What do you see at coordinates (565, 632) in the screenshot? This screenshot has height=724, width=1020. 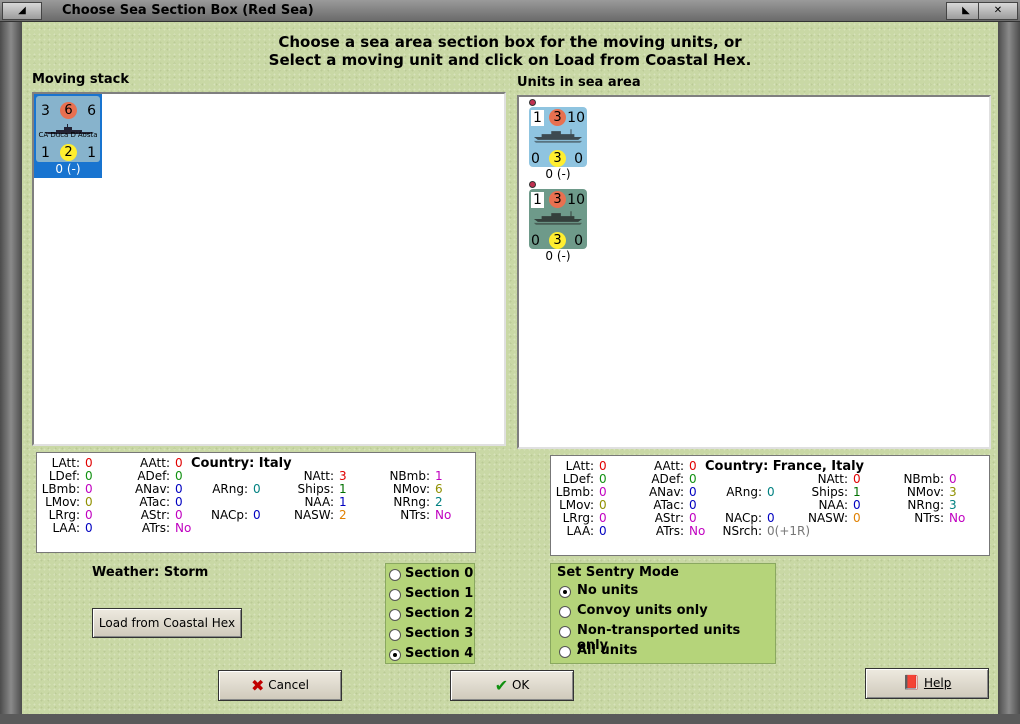 I see `sentry-option-2-radio` at bounding box center [565, 632].